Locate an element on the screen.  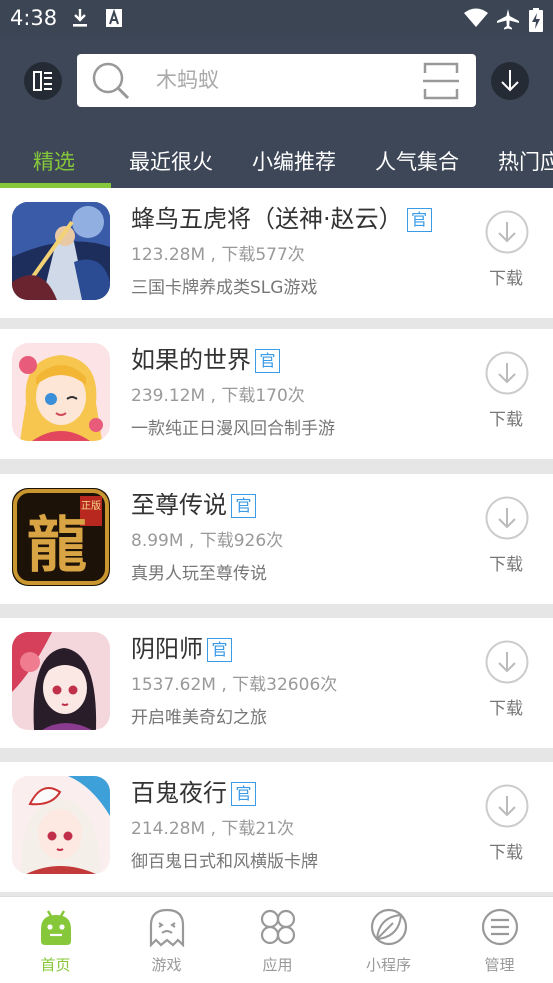
battery-charging-icon is located at coordinates (536, 20).